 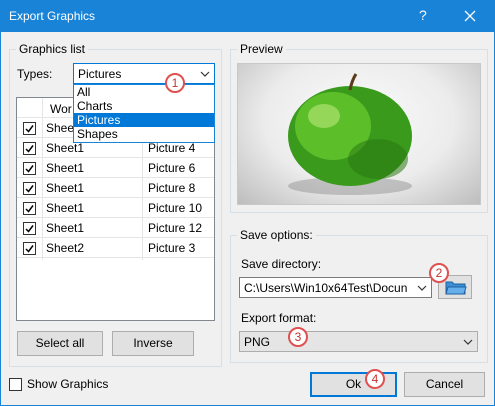 I want to click on types-option-charts: Charts, so click(x=144, y=106).